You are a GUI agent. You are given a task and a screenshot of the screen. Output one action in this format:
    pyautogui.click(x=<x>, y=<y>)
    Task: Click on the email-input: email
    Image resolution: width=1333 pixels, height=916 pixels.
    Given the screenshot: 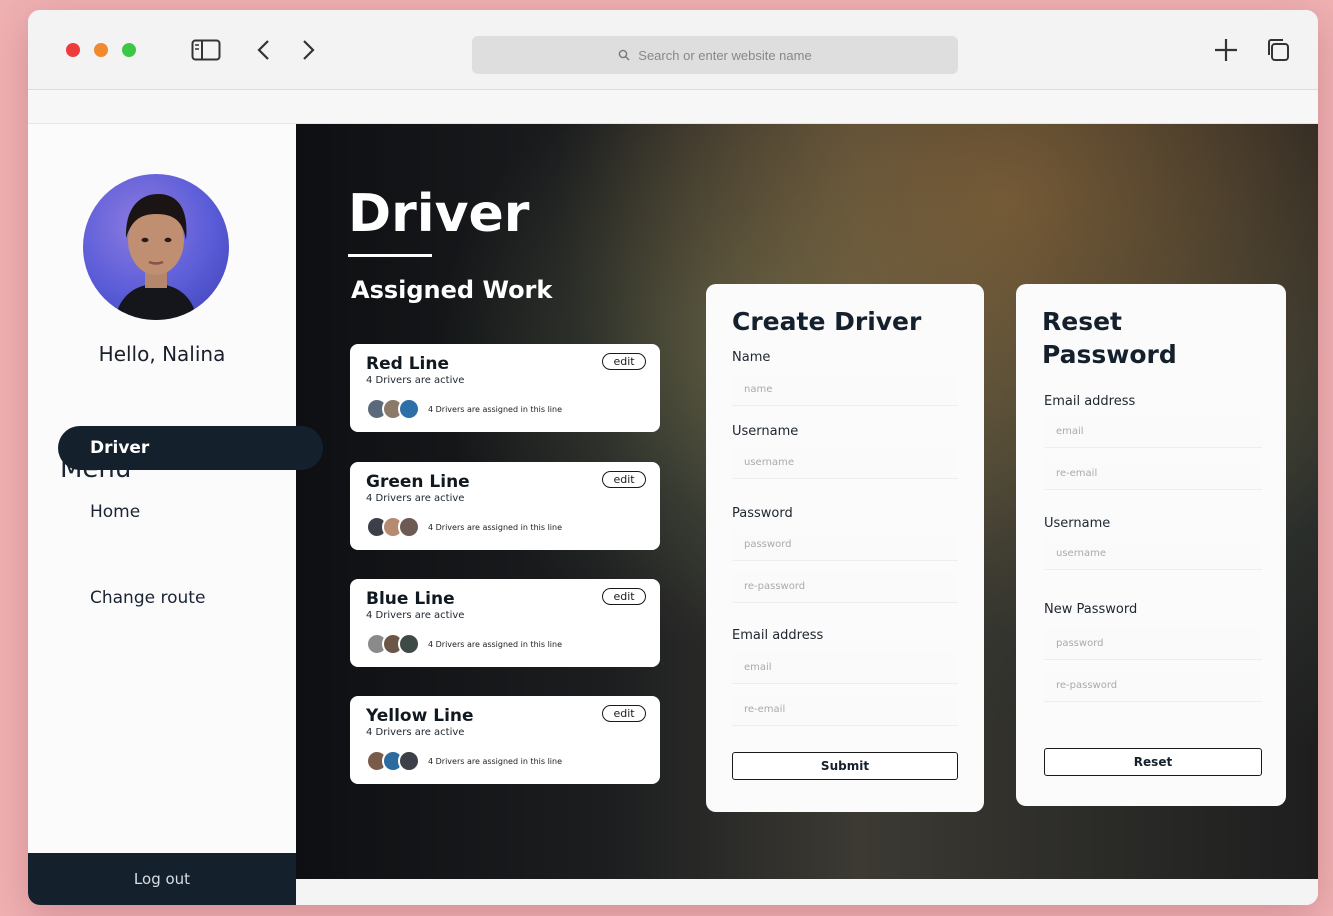 What is the action you would take?
    pyautogui.click(x=845, y=668)
    